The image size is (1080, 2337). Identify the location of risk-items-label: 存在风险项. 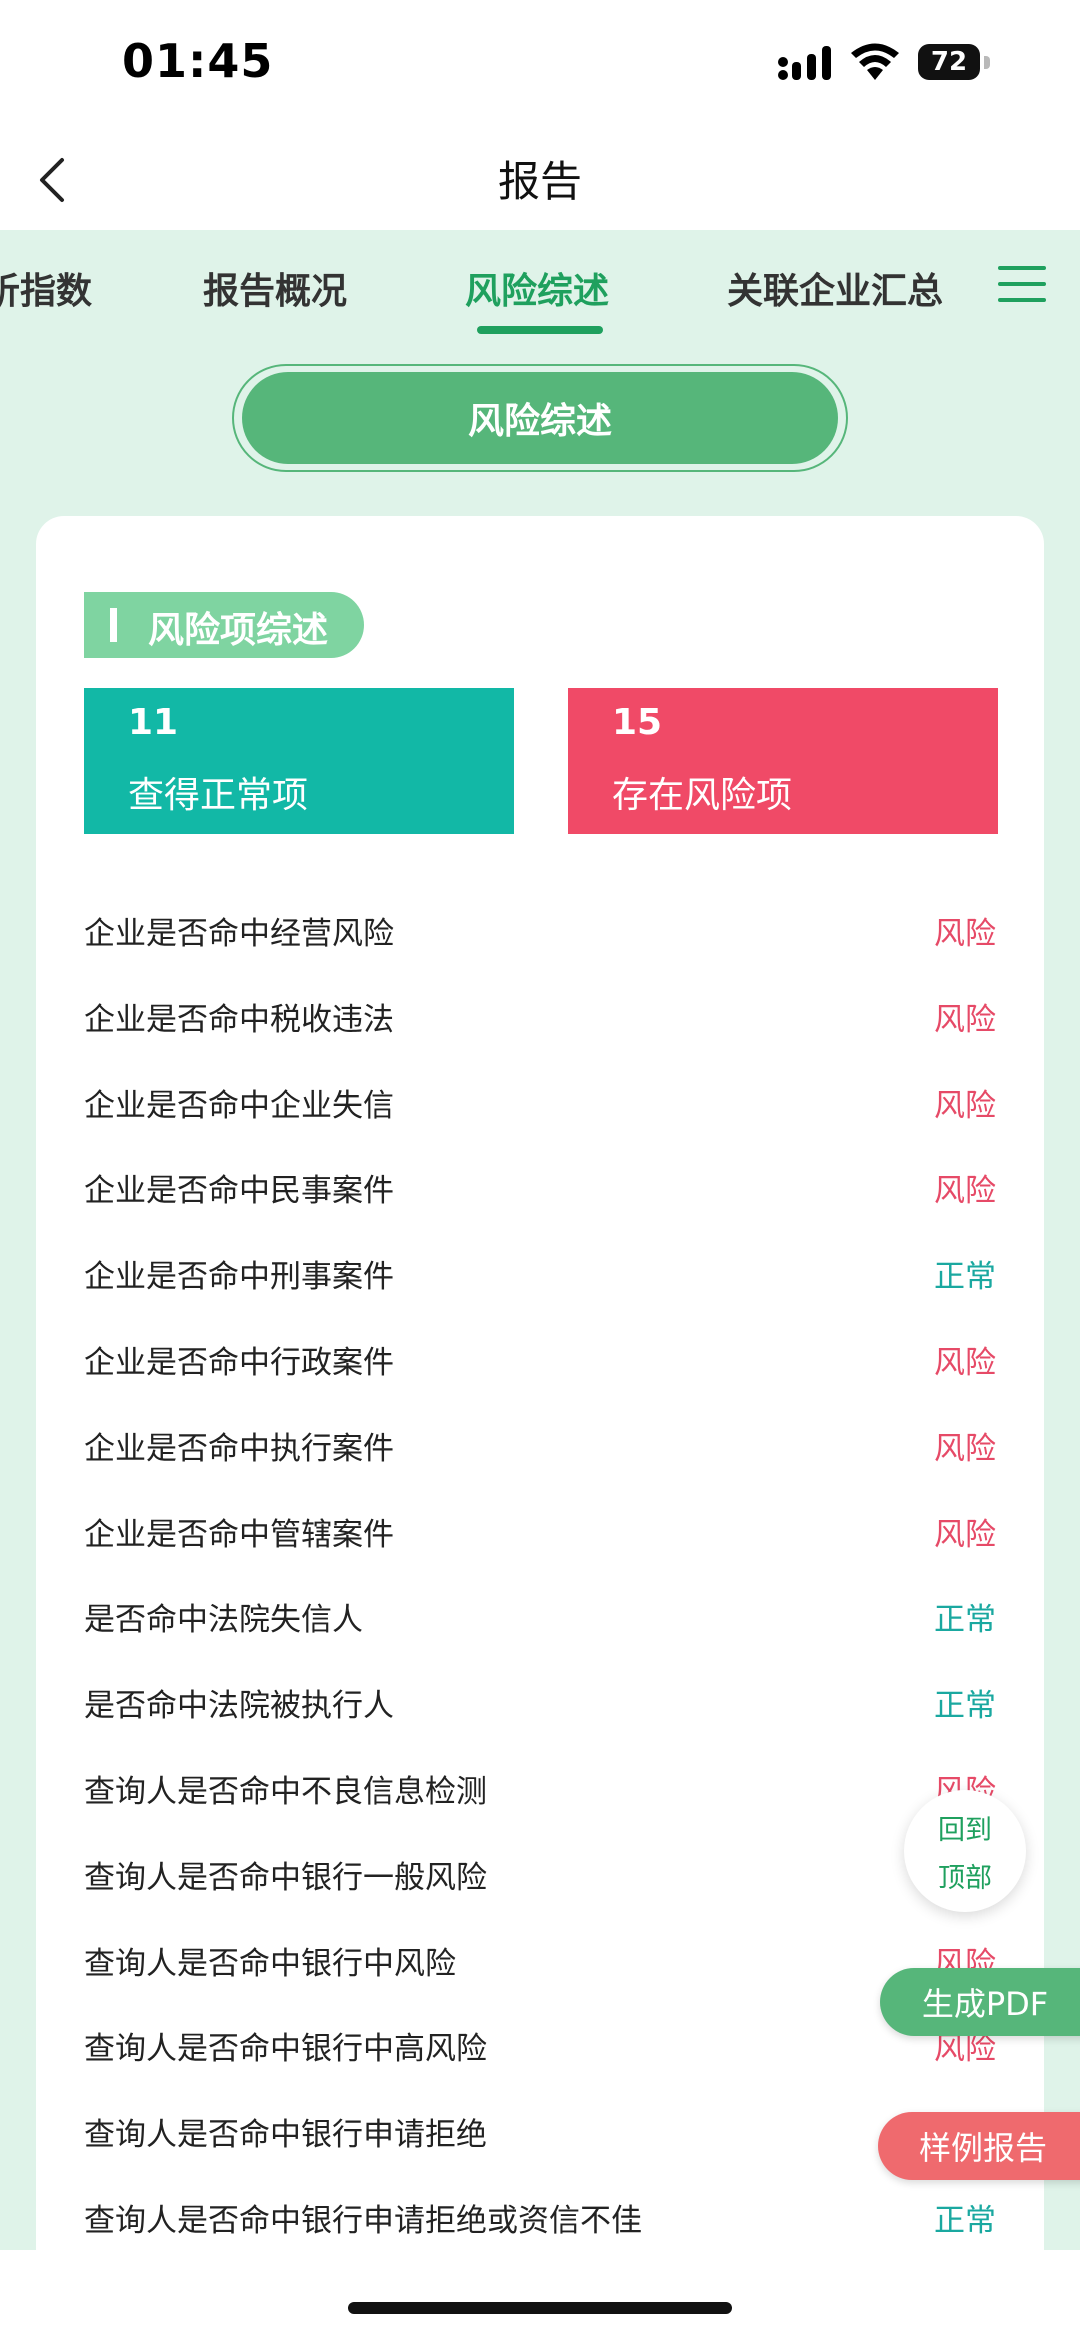
(702, 795).